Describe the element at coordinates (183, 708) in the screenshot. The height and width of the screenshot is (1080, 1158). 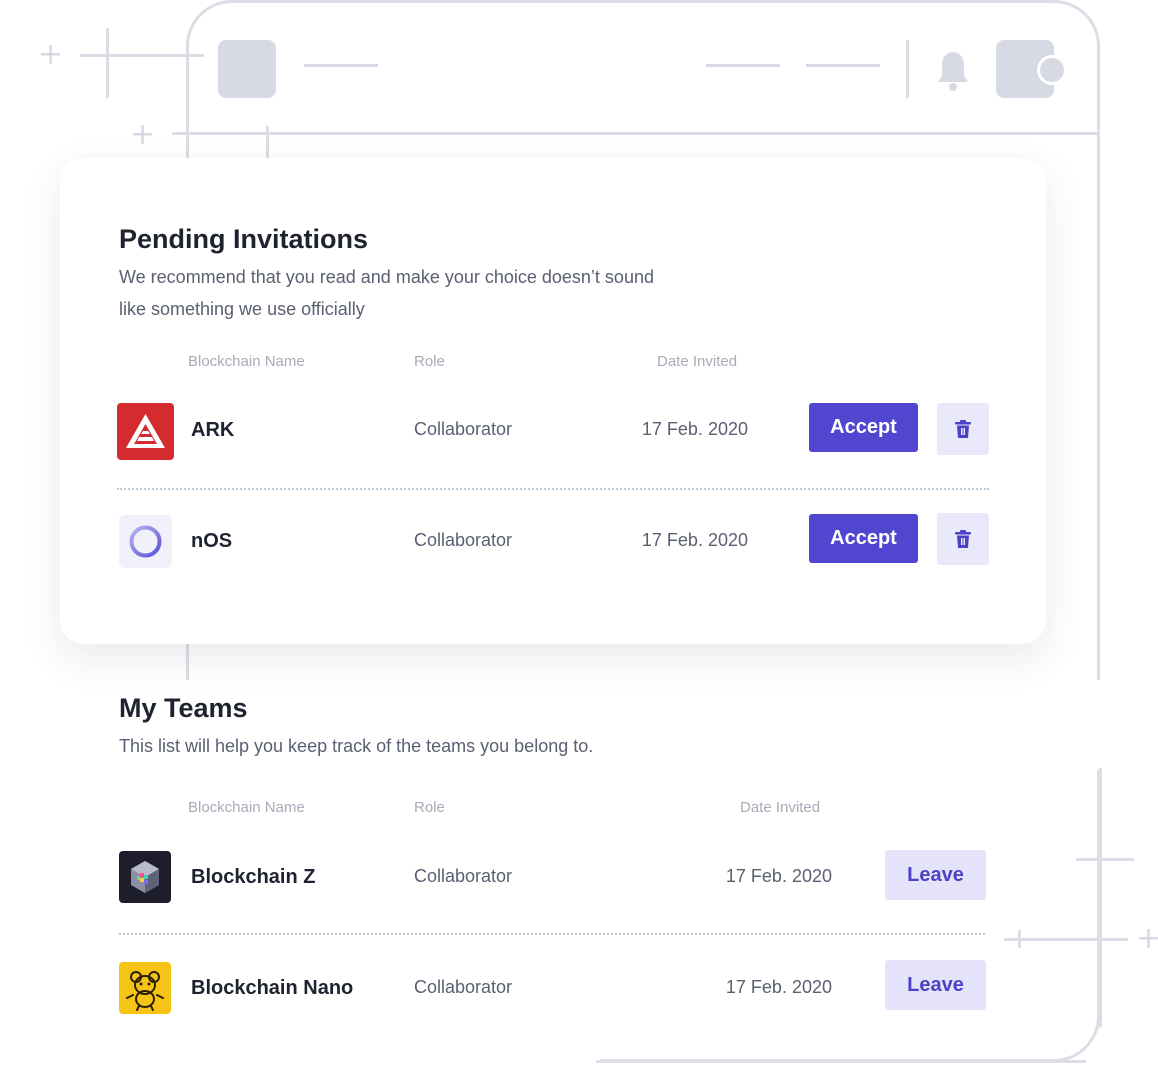
I see `my-teams-title: My Teams` at that location.